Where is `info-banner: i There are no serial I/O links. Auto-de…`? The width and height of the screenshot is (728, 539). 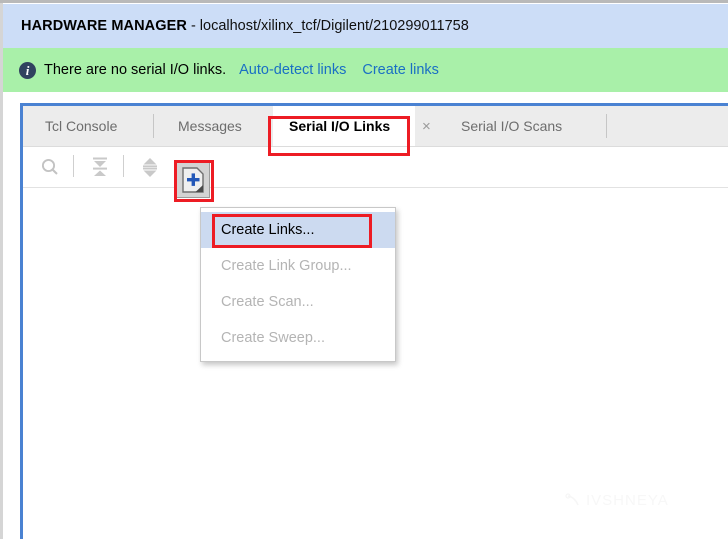 info-banner: i There are no serial I/O links. Auto-de… is located at coordinates (365, 70).